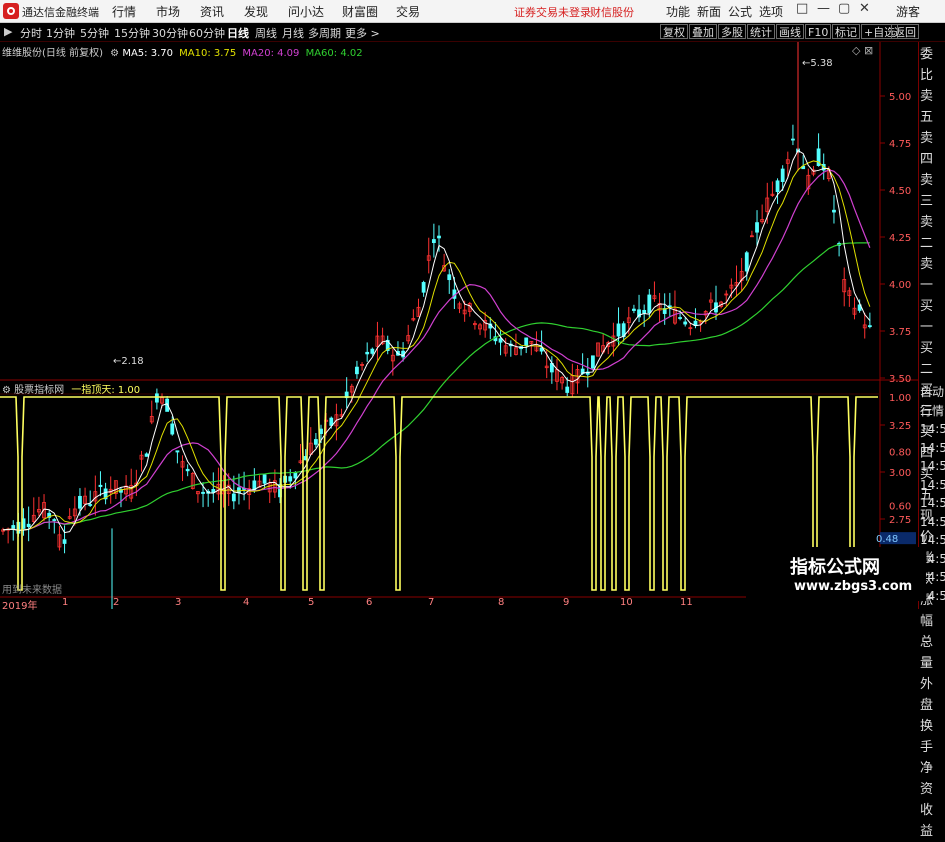 This screenshot has height=842, width=945. I want to click on side-field-label: 卖二, so click(927, 233).